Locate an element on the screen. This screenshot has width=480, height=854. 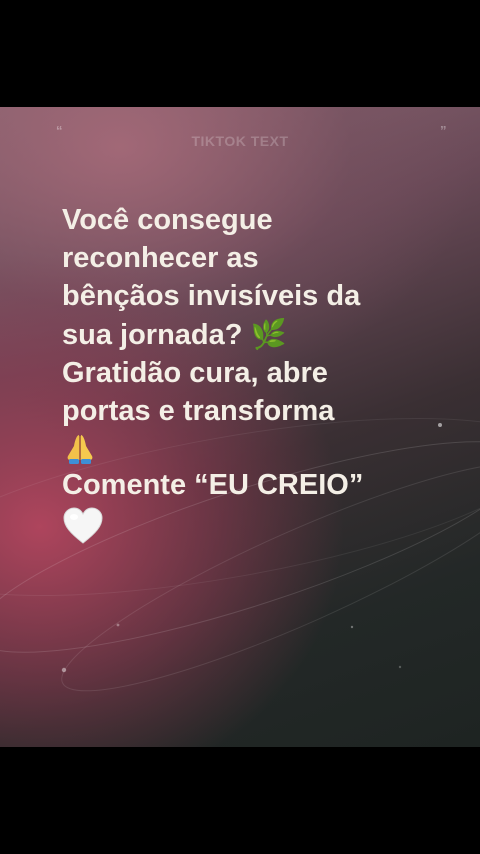
post-line: Gratidão cura, abre is located at coordinates (195, 373).